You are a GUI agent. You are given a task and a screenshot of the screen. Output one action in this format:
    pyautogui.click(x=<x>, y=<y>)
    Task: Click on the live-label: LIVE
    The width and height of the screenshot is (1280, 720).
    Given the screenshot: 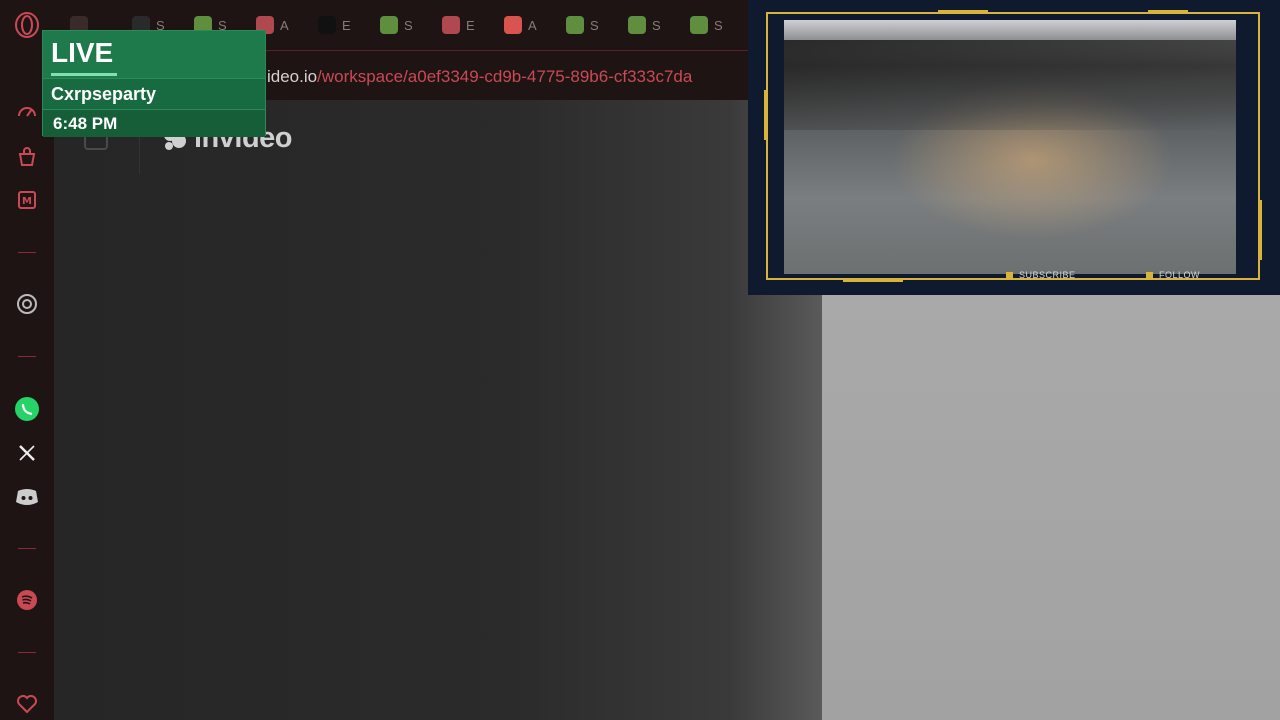 What is the action you would take?
    pyautogui.click(x=82, y=52)
    